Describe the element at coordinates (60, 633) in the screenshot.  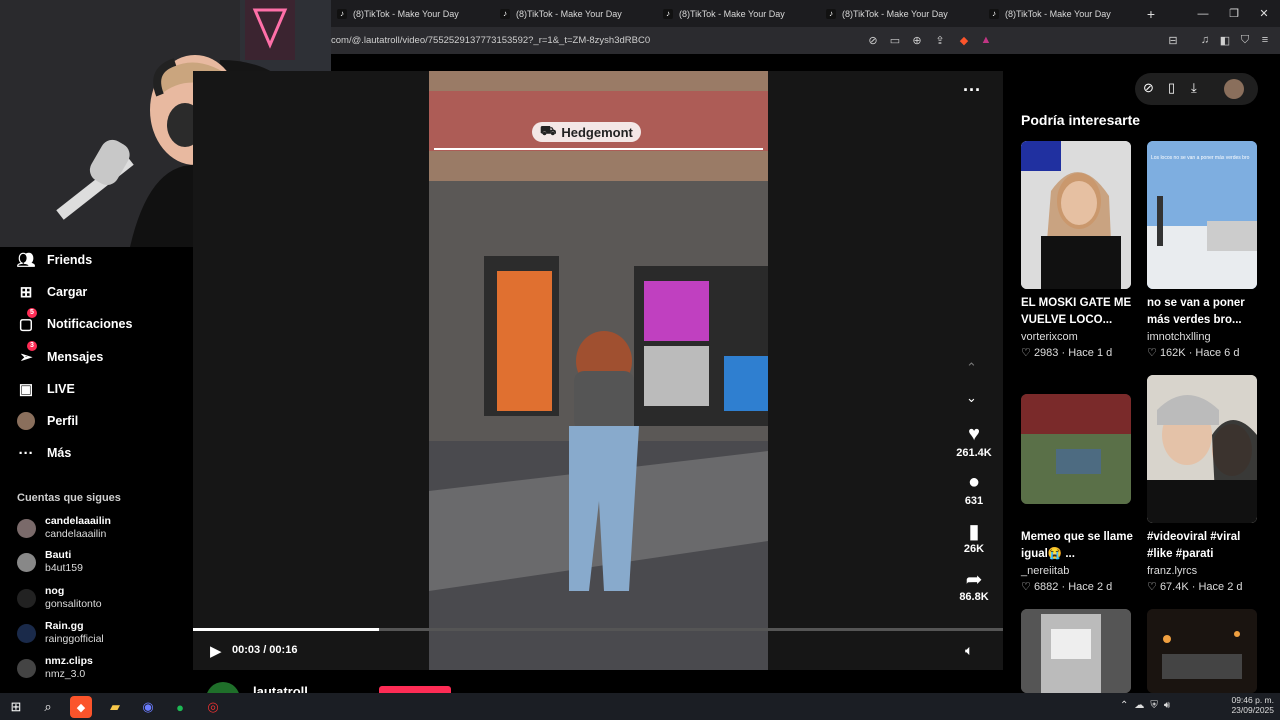
I see `following-item: Rain.gg rainggofficial` at that location.